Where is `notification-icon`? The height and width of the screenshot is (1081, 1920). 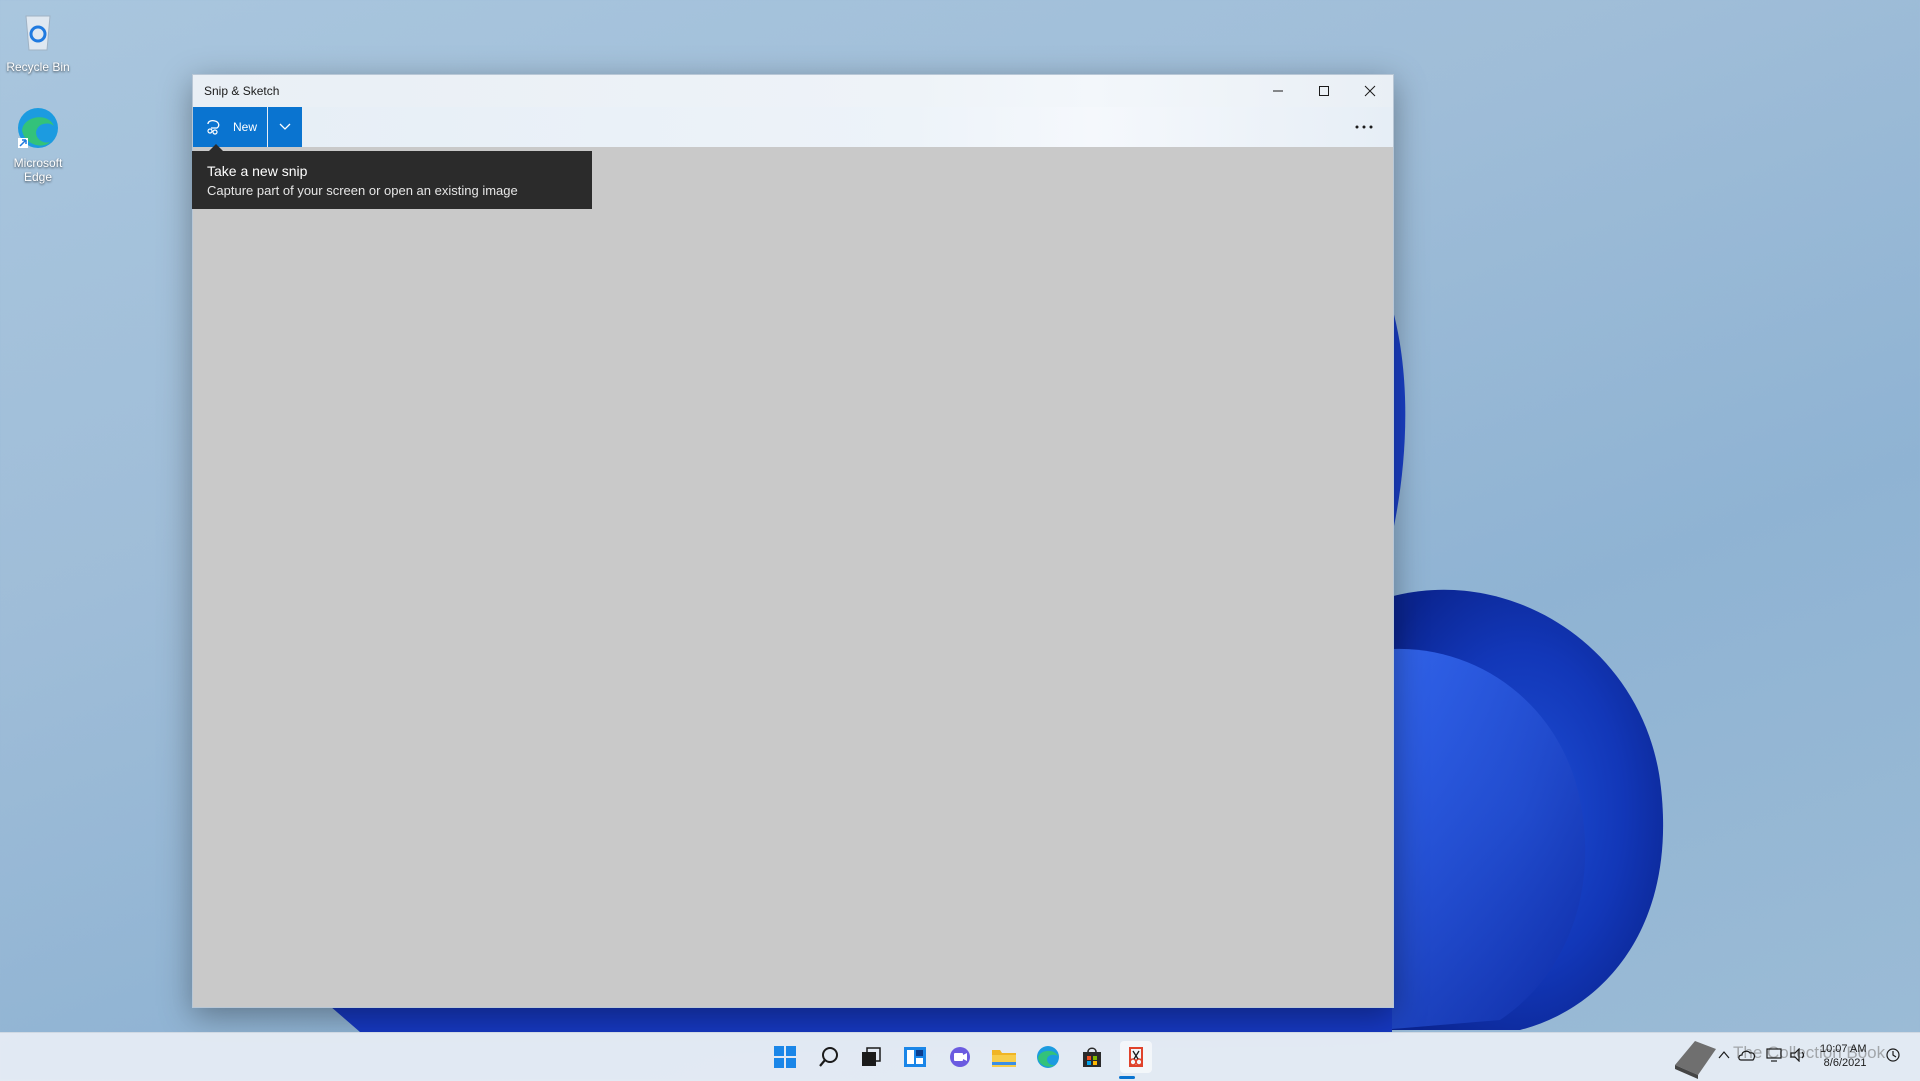
notification-icon is located at coordinates (1893, 1055).